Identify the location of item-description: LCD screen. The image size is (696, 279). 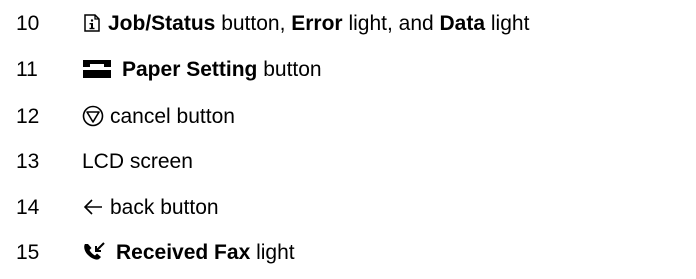
(137, 161).